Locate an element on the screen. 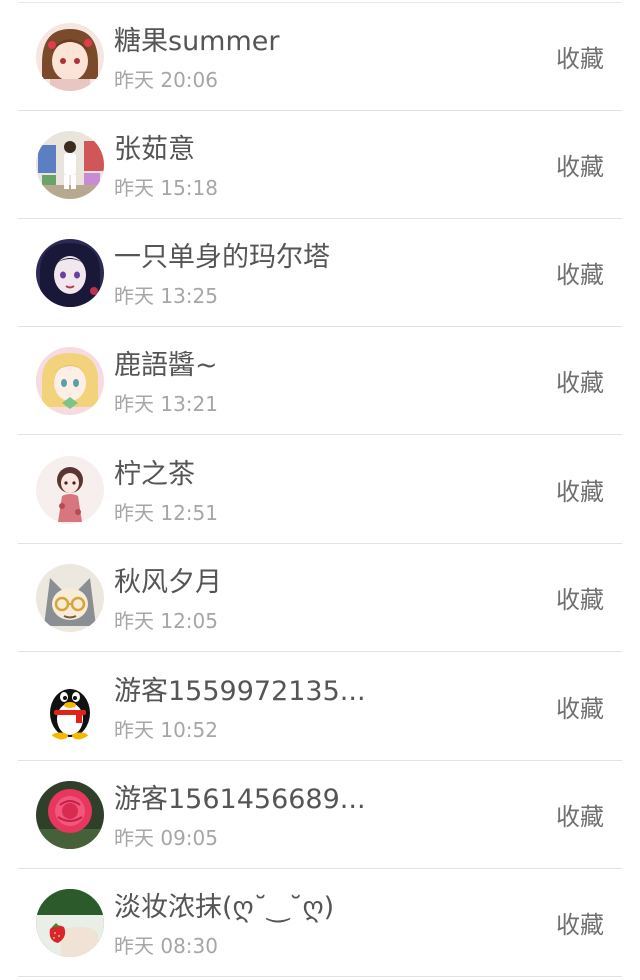 This screenshot has width=640, height=980. item-time: 昨天 15:18 is located at coordinates (166, 188).